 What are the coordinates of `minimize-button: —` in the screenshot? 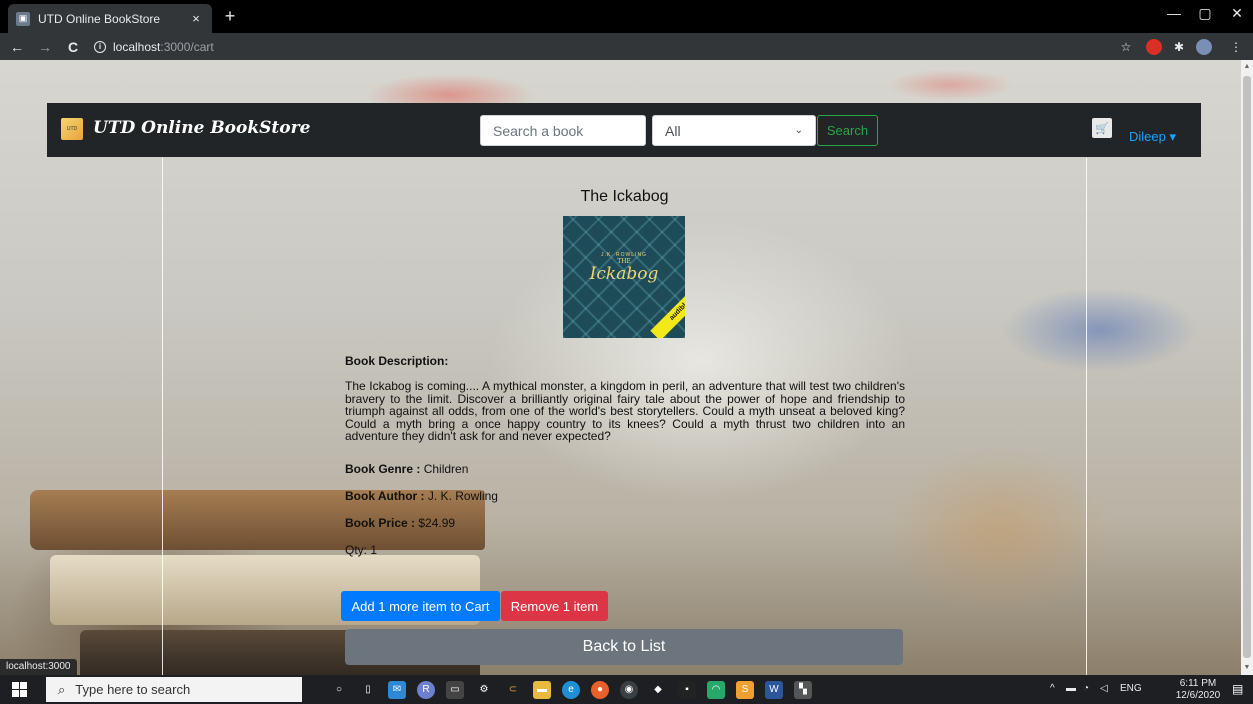 It's located at (1174, 13).